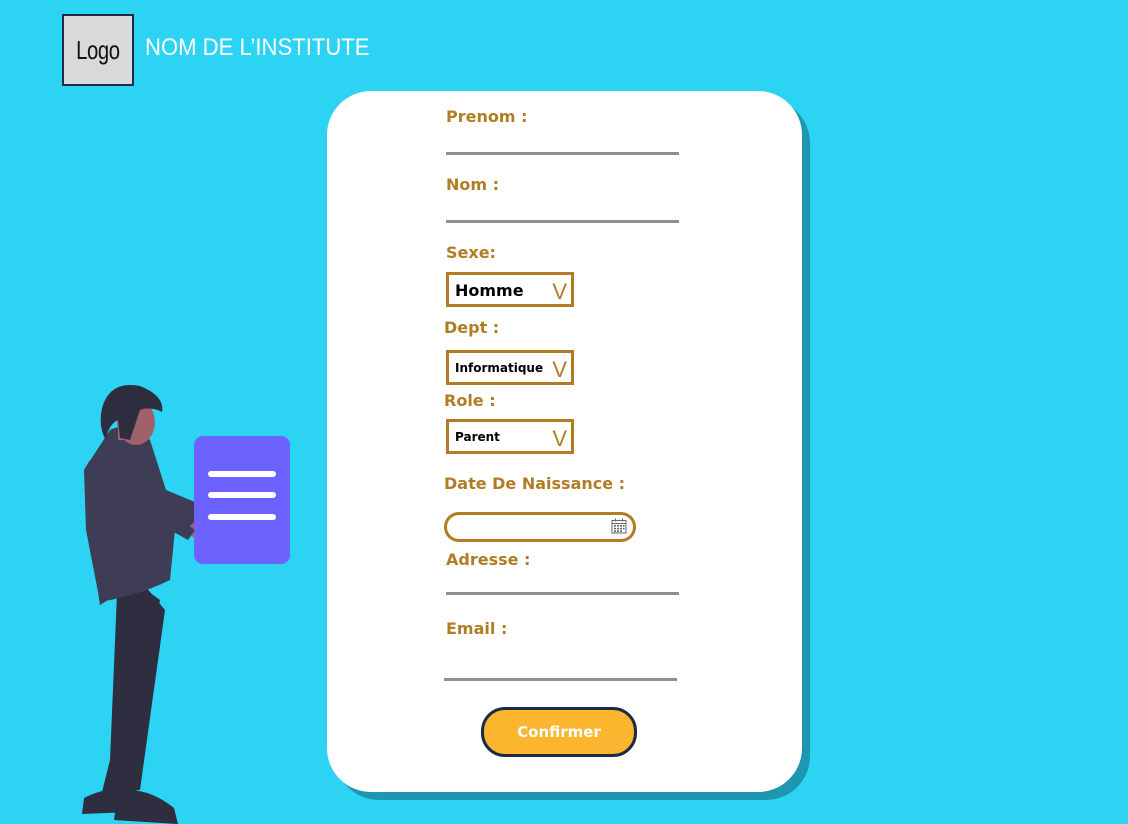 The image size is (1128, 824). Describe the element at coordinates (499, 368) in the screenshot. I see `dept-value: Informatique` at that location.